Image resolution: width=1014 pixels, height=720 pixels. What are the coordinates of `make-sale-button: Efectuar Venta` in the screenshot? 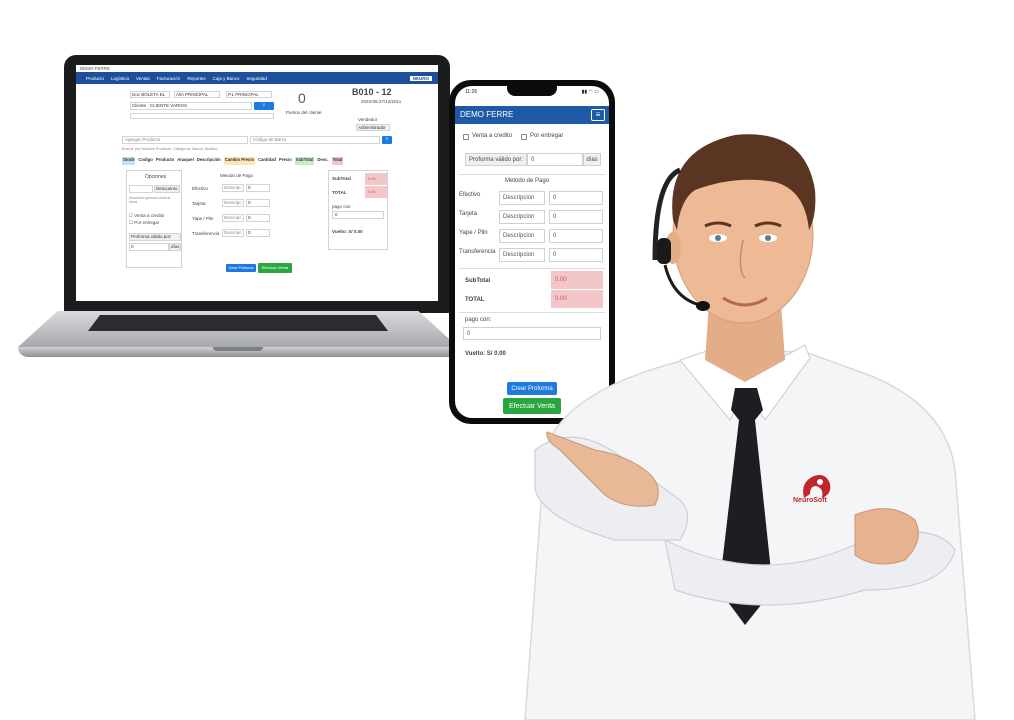 It's located at (275, 268).